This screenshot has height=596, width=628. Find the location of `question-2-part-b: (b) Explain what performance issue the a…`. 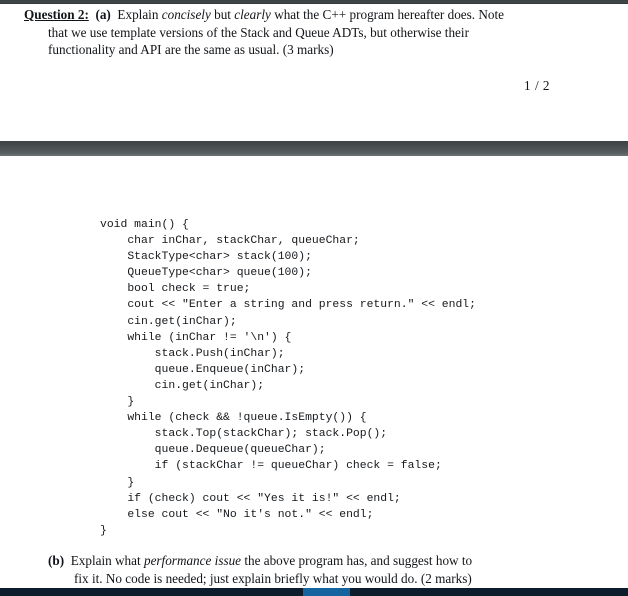

question-2-part-b: (b) Explain what performance issue the a… is located at coordinates (314, 569).